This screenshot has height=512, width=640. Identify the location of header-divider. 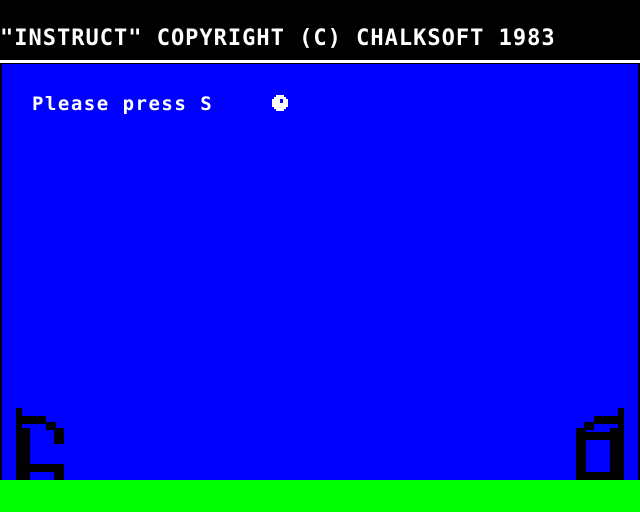
(320, 61).